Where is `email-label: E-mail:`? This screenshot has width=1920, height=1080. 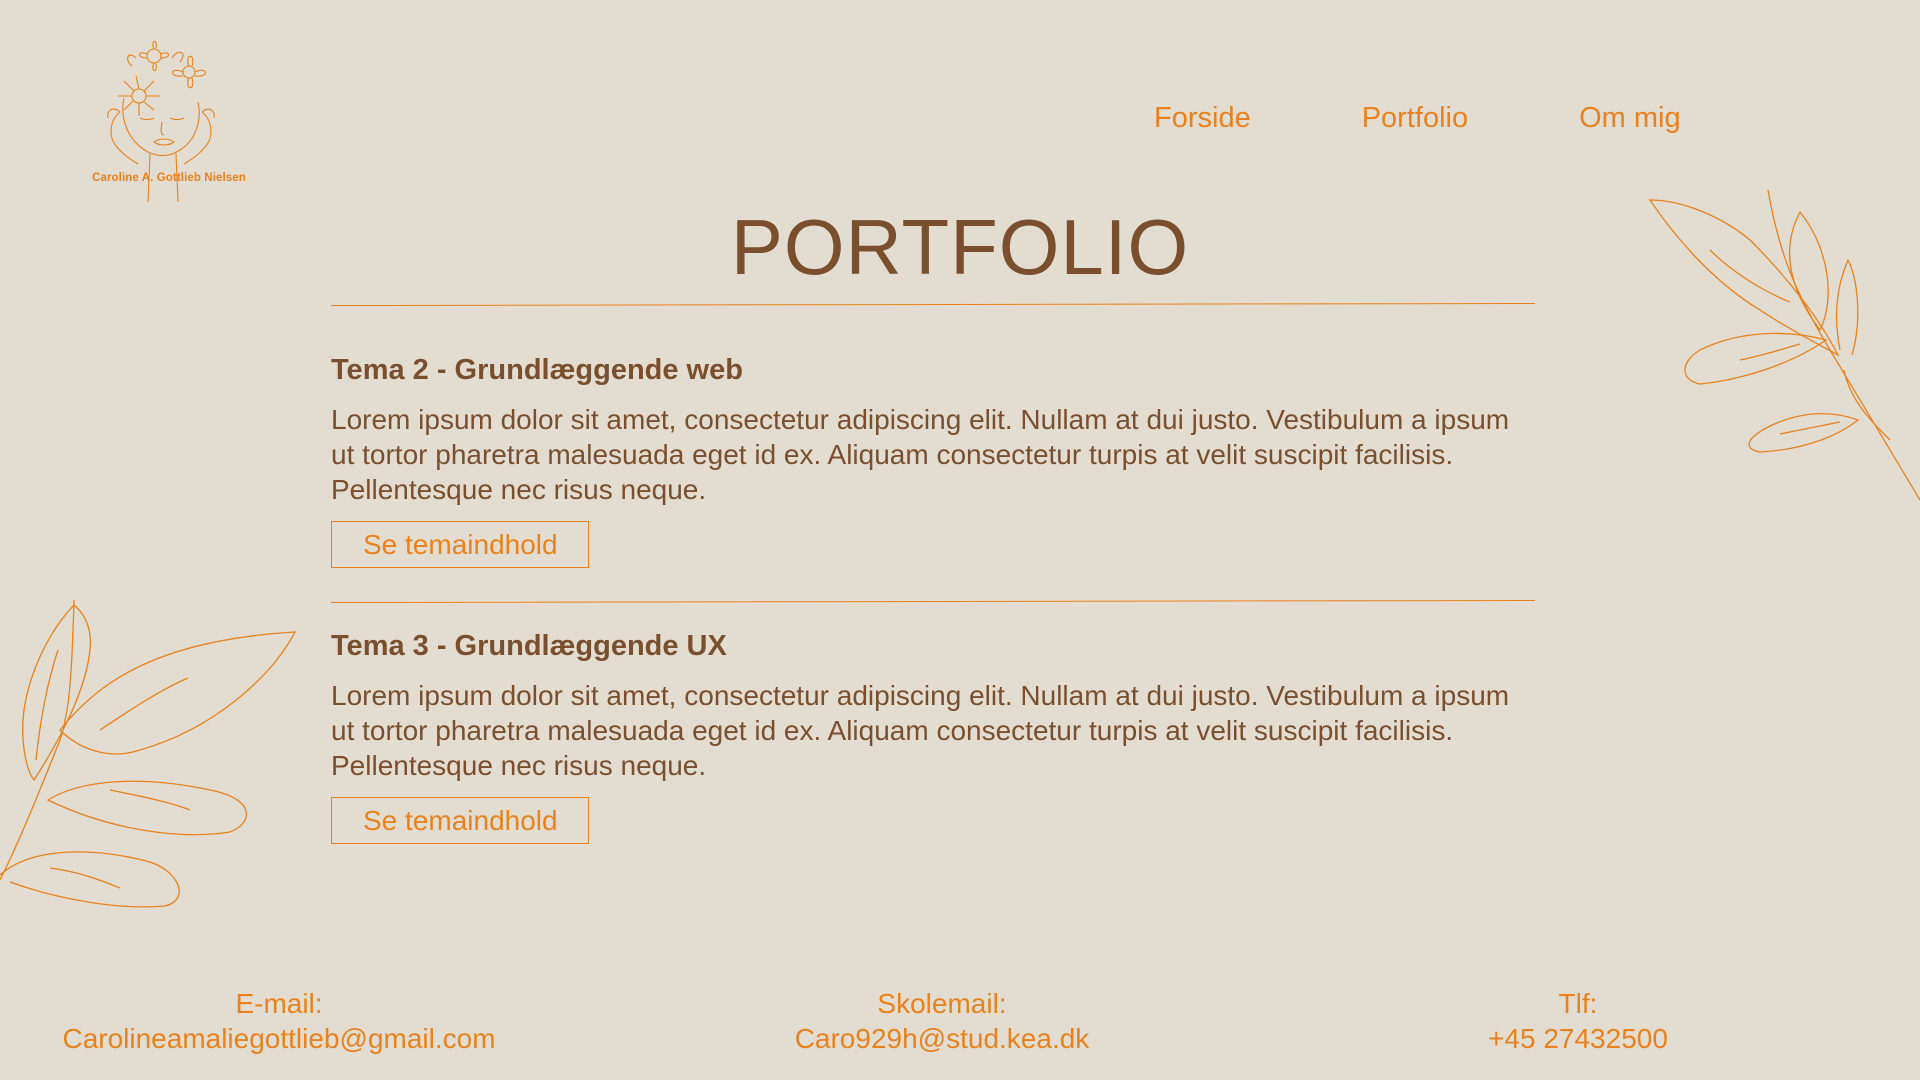 email-label: E-mail: is located at coordinates (279, 1003).